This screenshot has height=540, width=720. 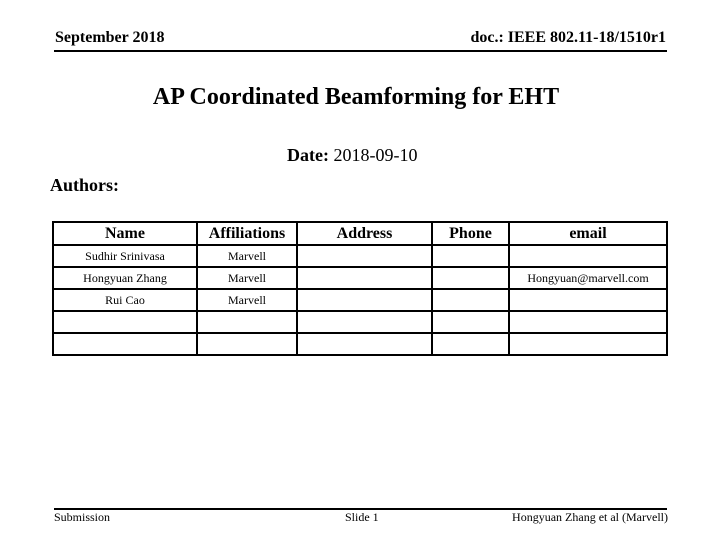 I want to click on column-header-affiliations: Affiliations, so click(x=247, y=233).